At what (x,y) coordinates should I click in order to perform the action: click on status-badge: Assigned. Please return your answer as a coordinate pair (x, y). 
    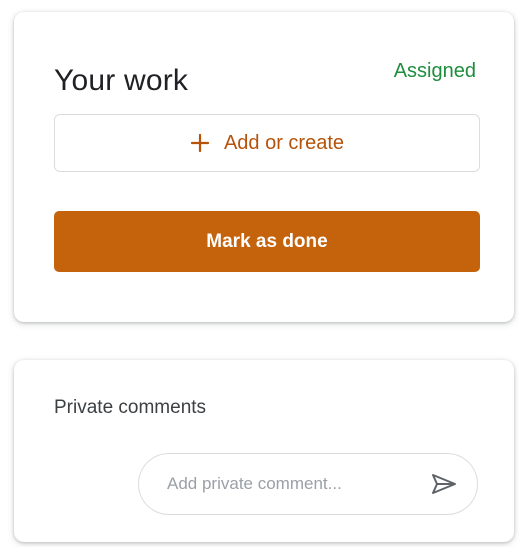
    Looking at the image, I should click on (434, 71).